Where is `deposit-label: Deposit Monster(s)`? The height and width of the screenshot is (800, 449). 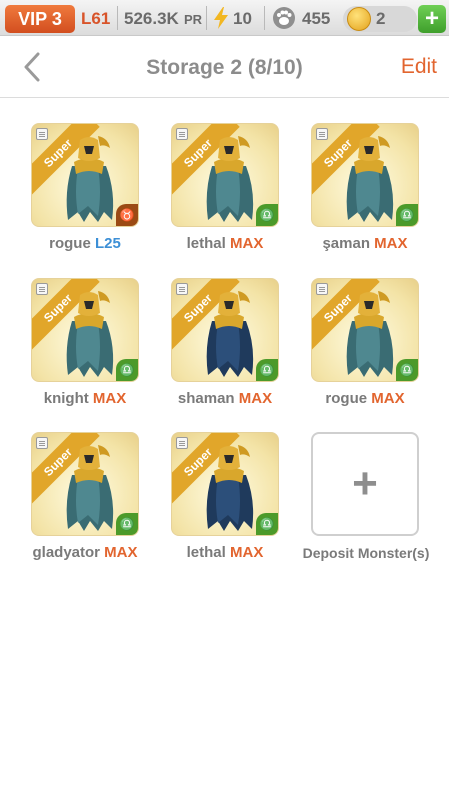 deposit-label: Deposit Monster(s) is located at coordinates (366, 553).